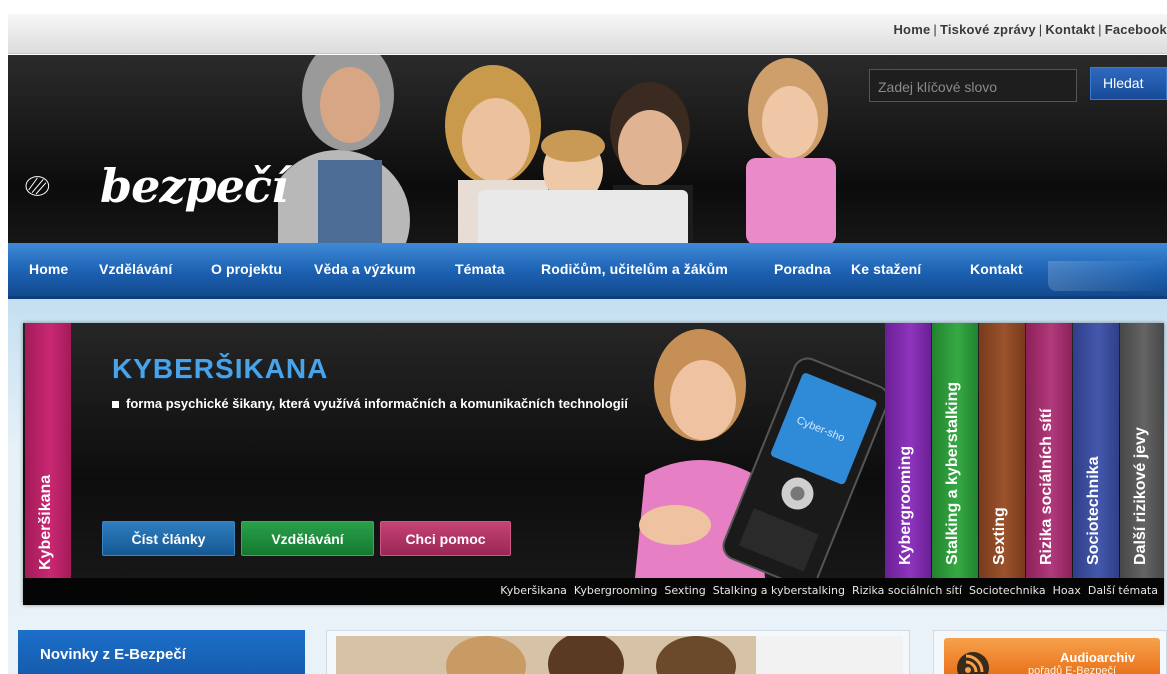  I want to click on girl-with-phone-image: Cyber-sho, so click(762, 453).